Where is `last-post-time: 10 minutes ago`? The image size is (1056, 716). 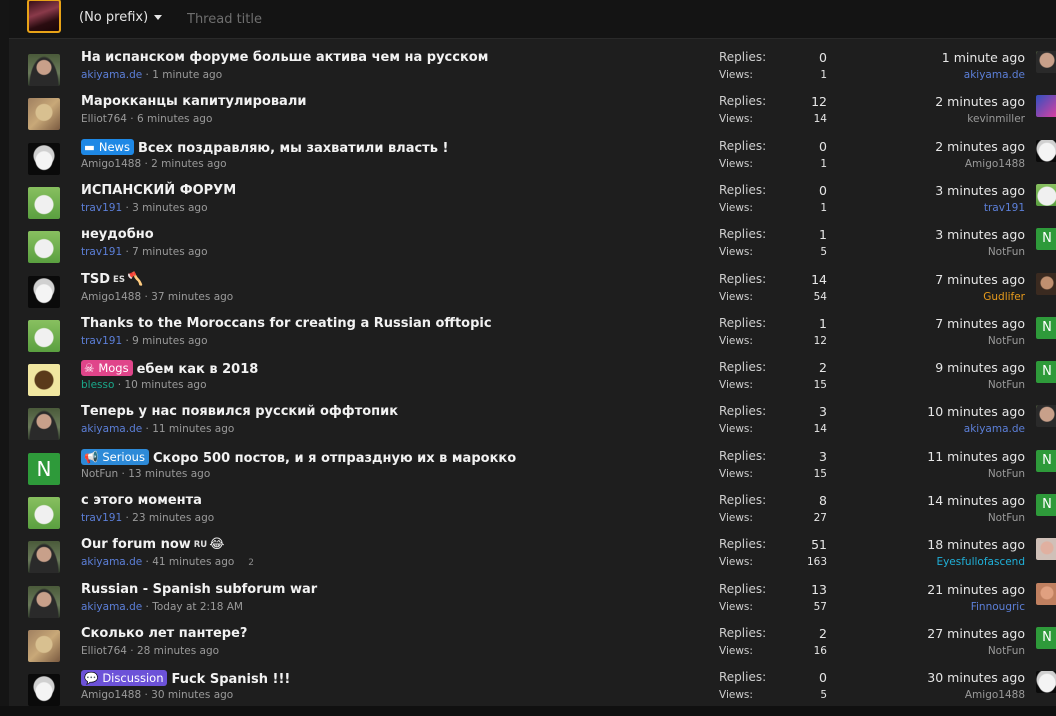 last-post-time: 10 minutes ago is located at coordinates (976, 411).